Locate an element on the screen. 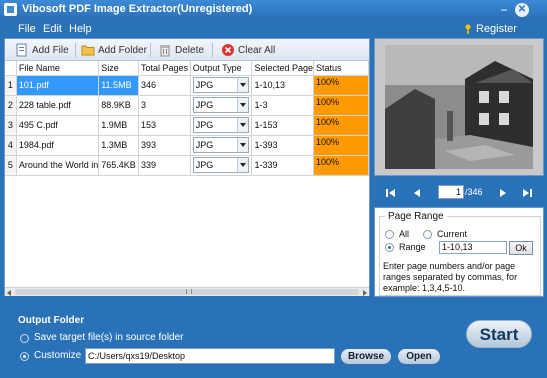 The height and width of the screenshot is (378, 547). selected-page-cell: 1-339 is located at coordinates (282, 165).